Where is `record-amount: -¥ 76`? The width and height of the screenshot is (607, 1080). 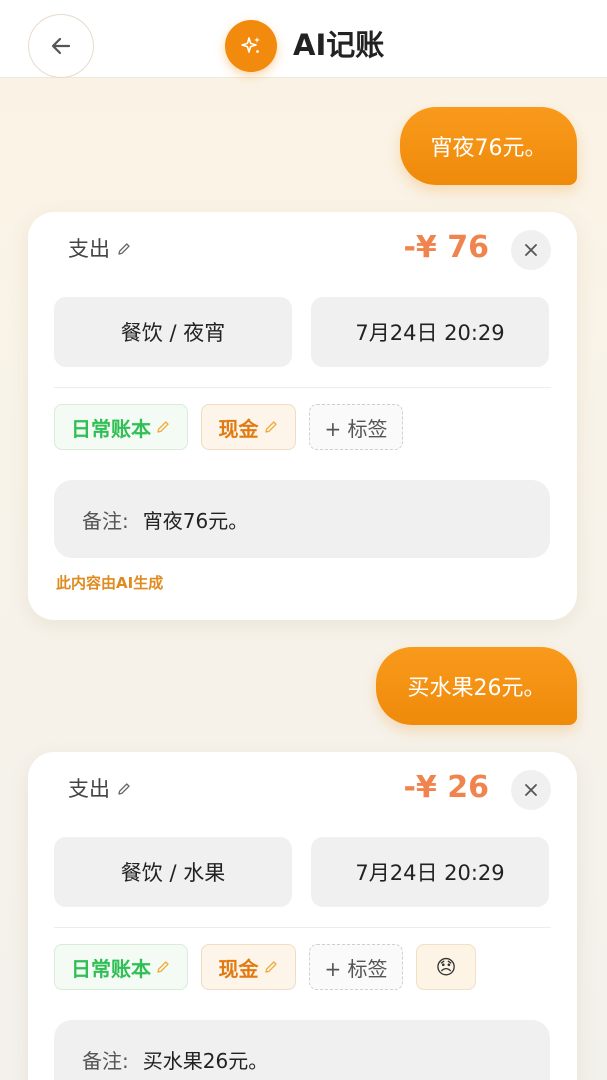 record-amount: -¥ 76 is located at coordinates (446, 248).